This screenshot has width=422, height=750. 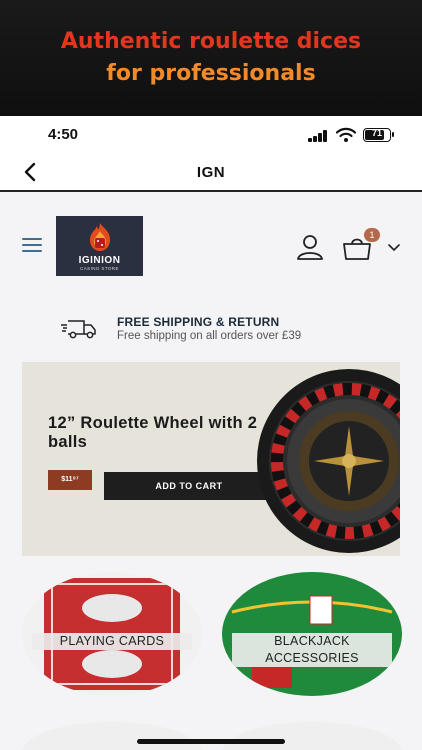 What do you see at coordinates (198, 322) in the screenshot?
I see `shipping-title: FREE SHIPPING & RETURN` at bounding box center [198, 322].